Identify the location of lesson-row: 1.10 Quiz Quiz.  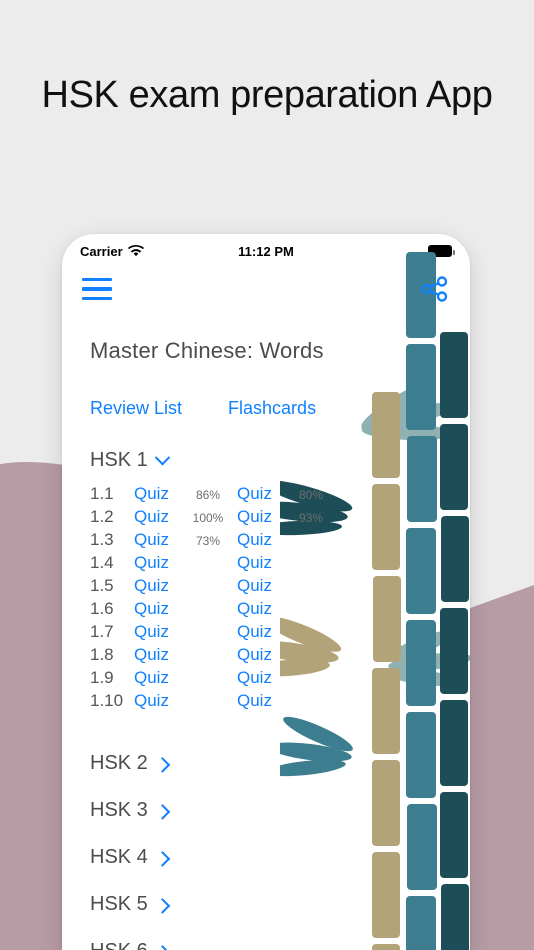
(280, 702).